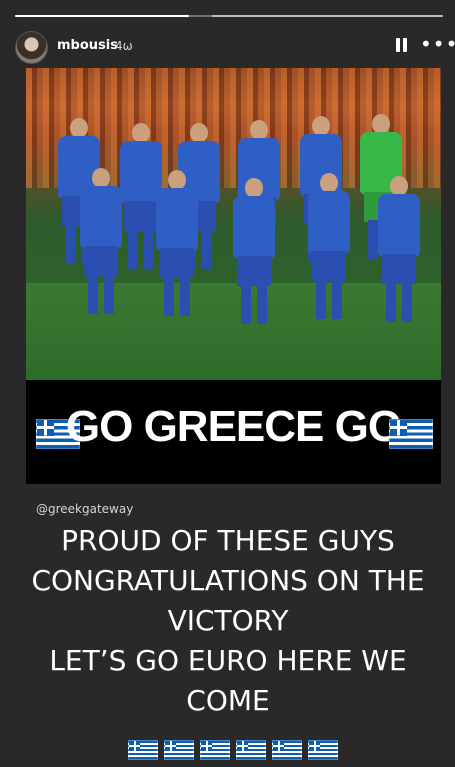 Image resolution: width=455 pixels, height=767 pixels. What do you see at coordinates (31, 47) in the screenshot?
I see `avatar` at bounding box center [31, 47].